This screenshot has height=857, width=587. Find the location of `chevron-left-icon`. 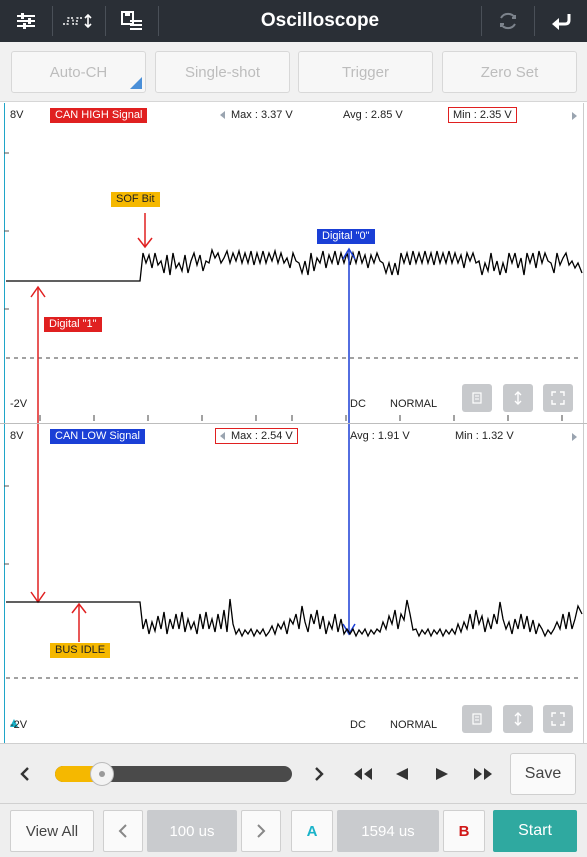

chevron-left-icon is located at coordinates (122, 831).